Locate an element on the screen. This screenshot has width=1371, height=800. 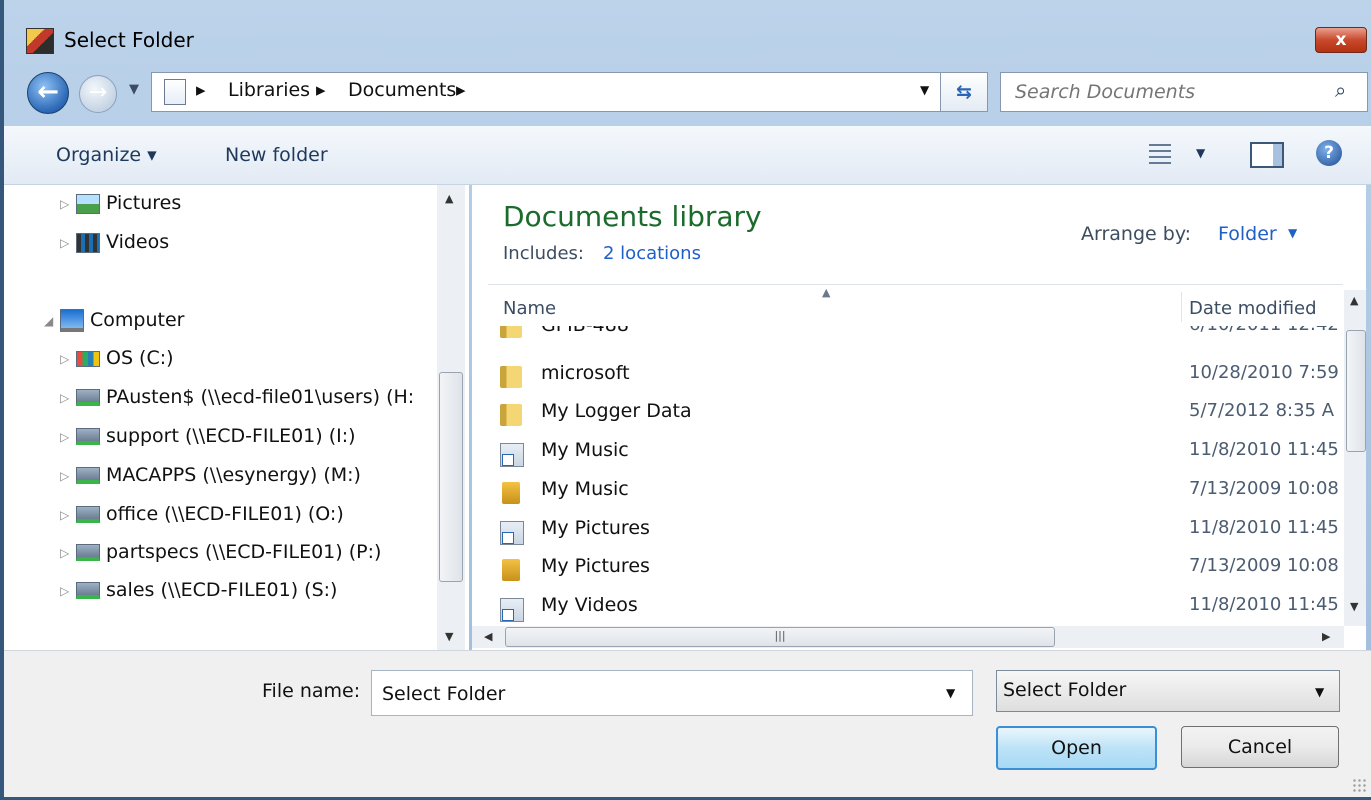
scroll-left-icon: ◀ is located at coordinates (488, 636).